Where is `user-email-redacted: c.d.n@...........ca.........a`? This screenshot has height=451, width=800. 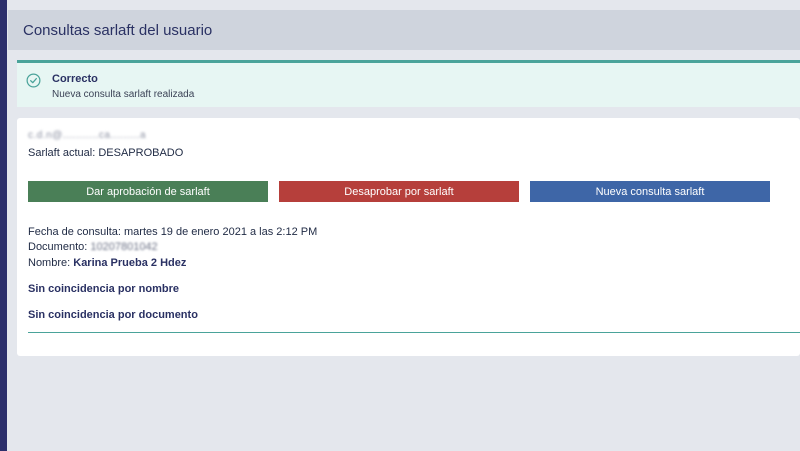
user-email-redacted: c.d.n@...........ca.........a is located at coordinates (87, 135).